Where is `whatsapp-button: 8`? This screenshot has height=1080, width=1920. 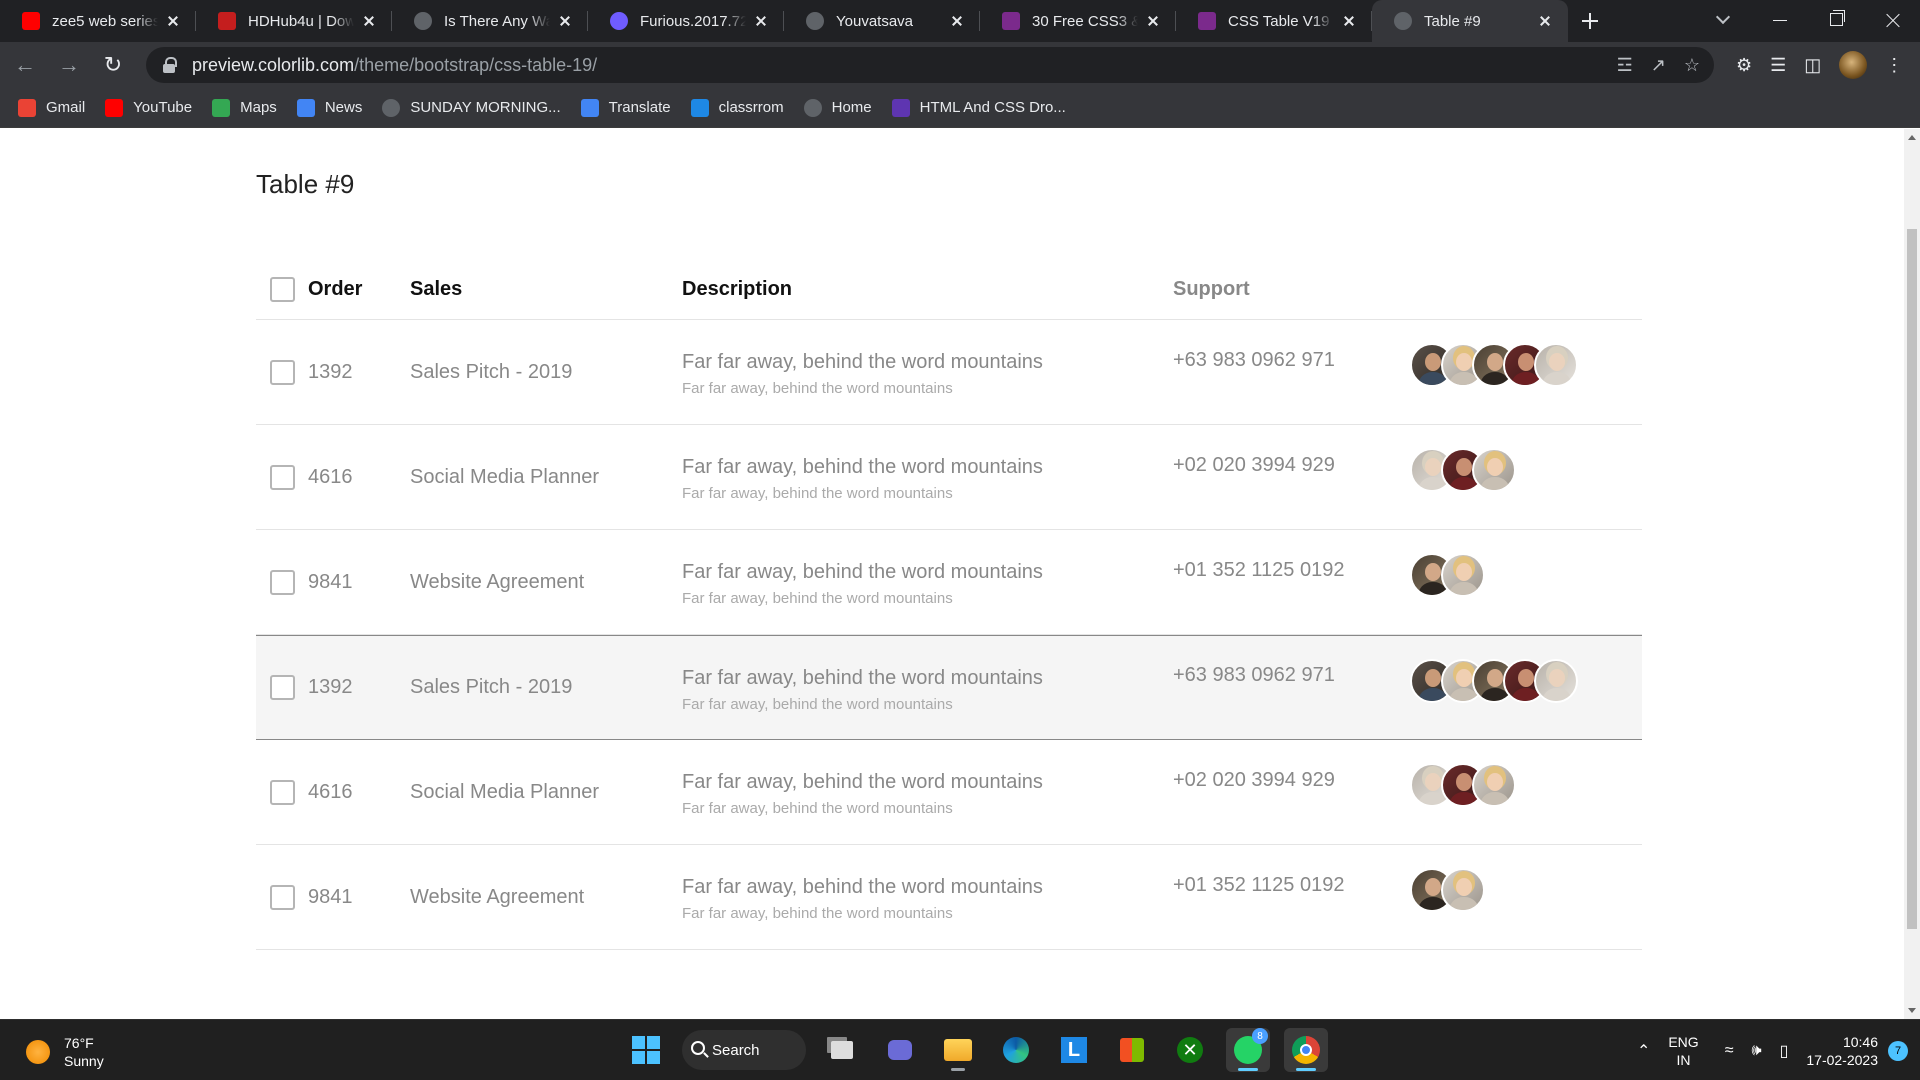
whatsapp-button: 8 is located at coordinates (1248, 1050).